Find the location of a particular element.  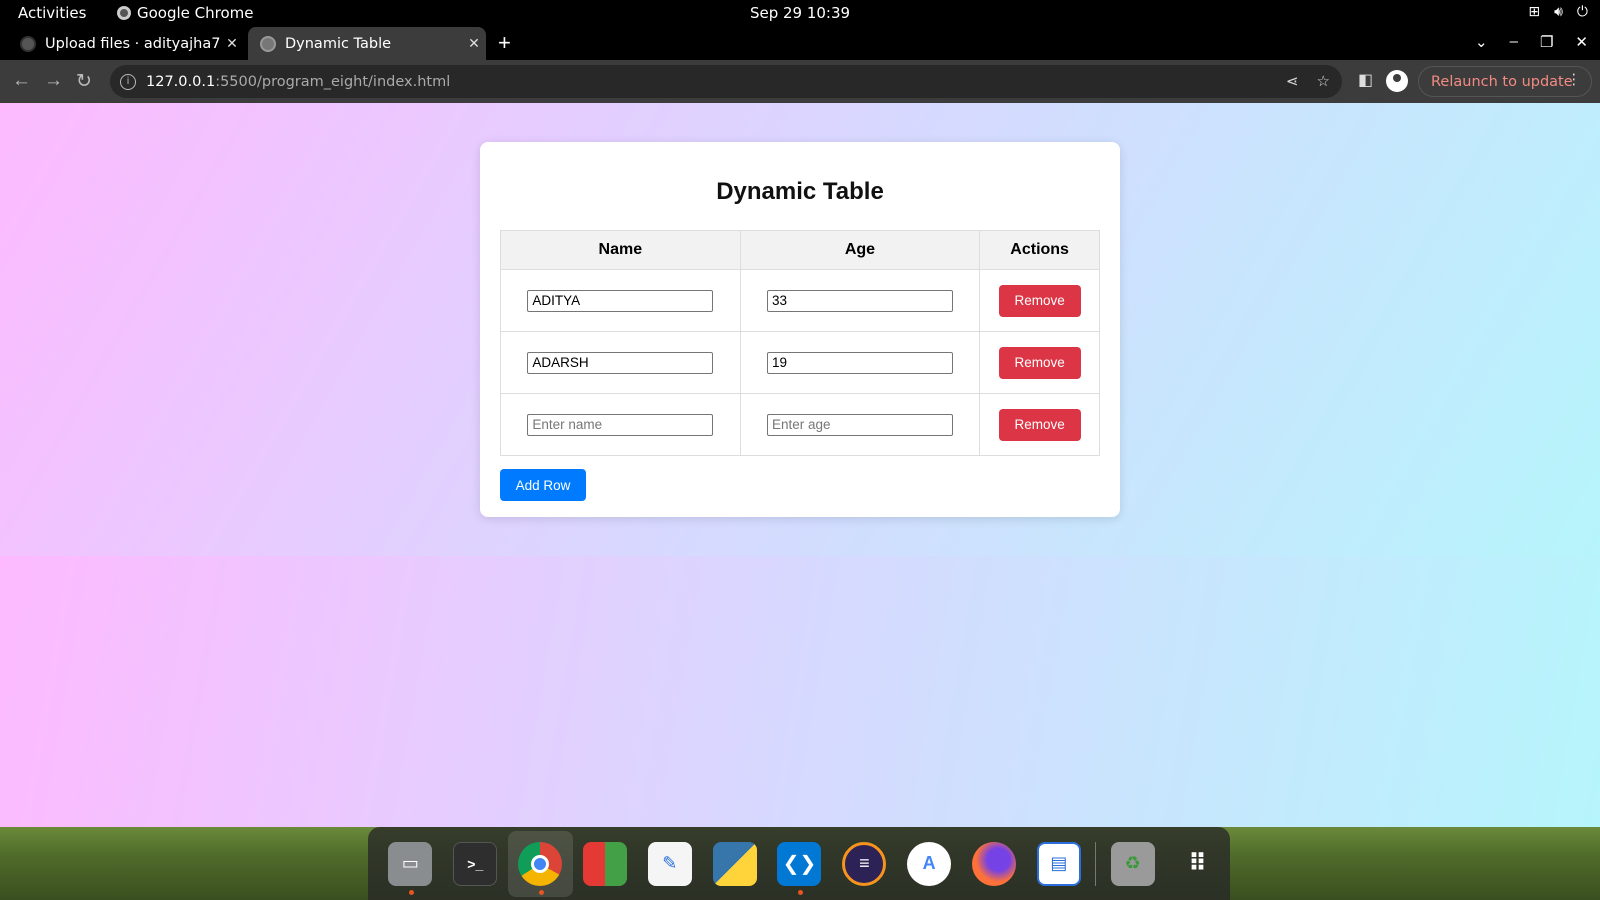

tab-dynamic-table: Dynamic Table ✕ is located at coordinates (367, 43).